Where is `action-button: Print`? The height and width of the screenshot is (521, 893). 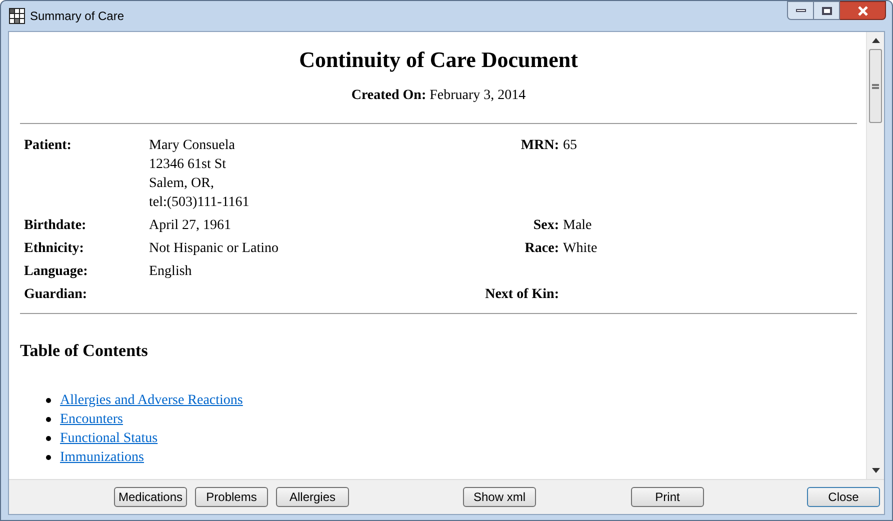
action-button: Print is located at coordinates (667, 497).